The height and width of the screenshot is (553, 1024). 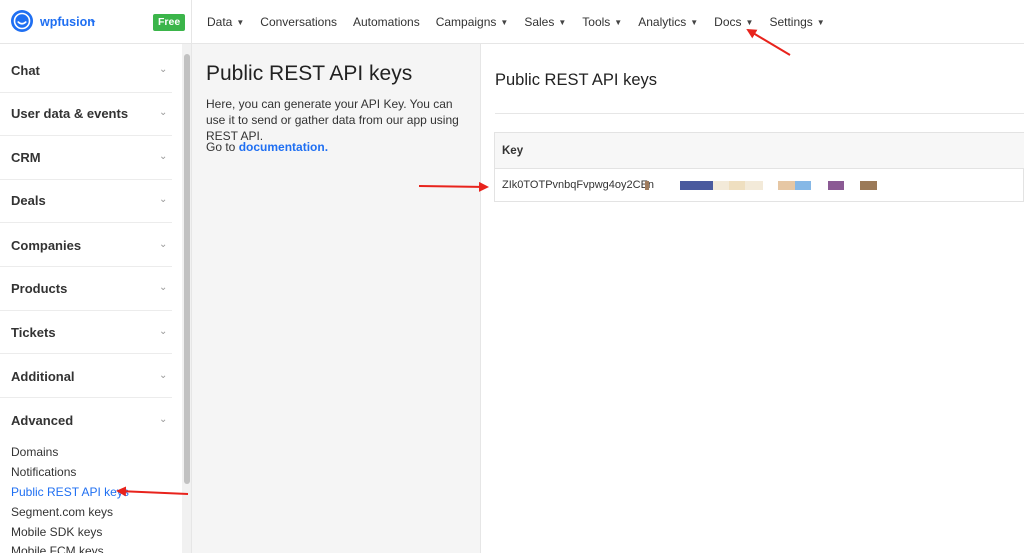 I want to click on plan-badge: Free, so click(x=169, y=22).